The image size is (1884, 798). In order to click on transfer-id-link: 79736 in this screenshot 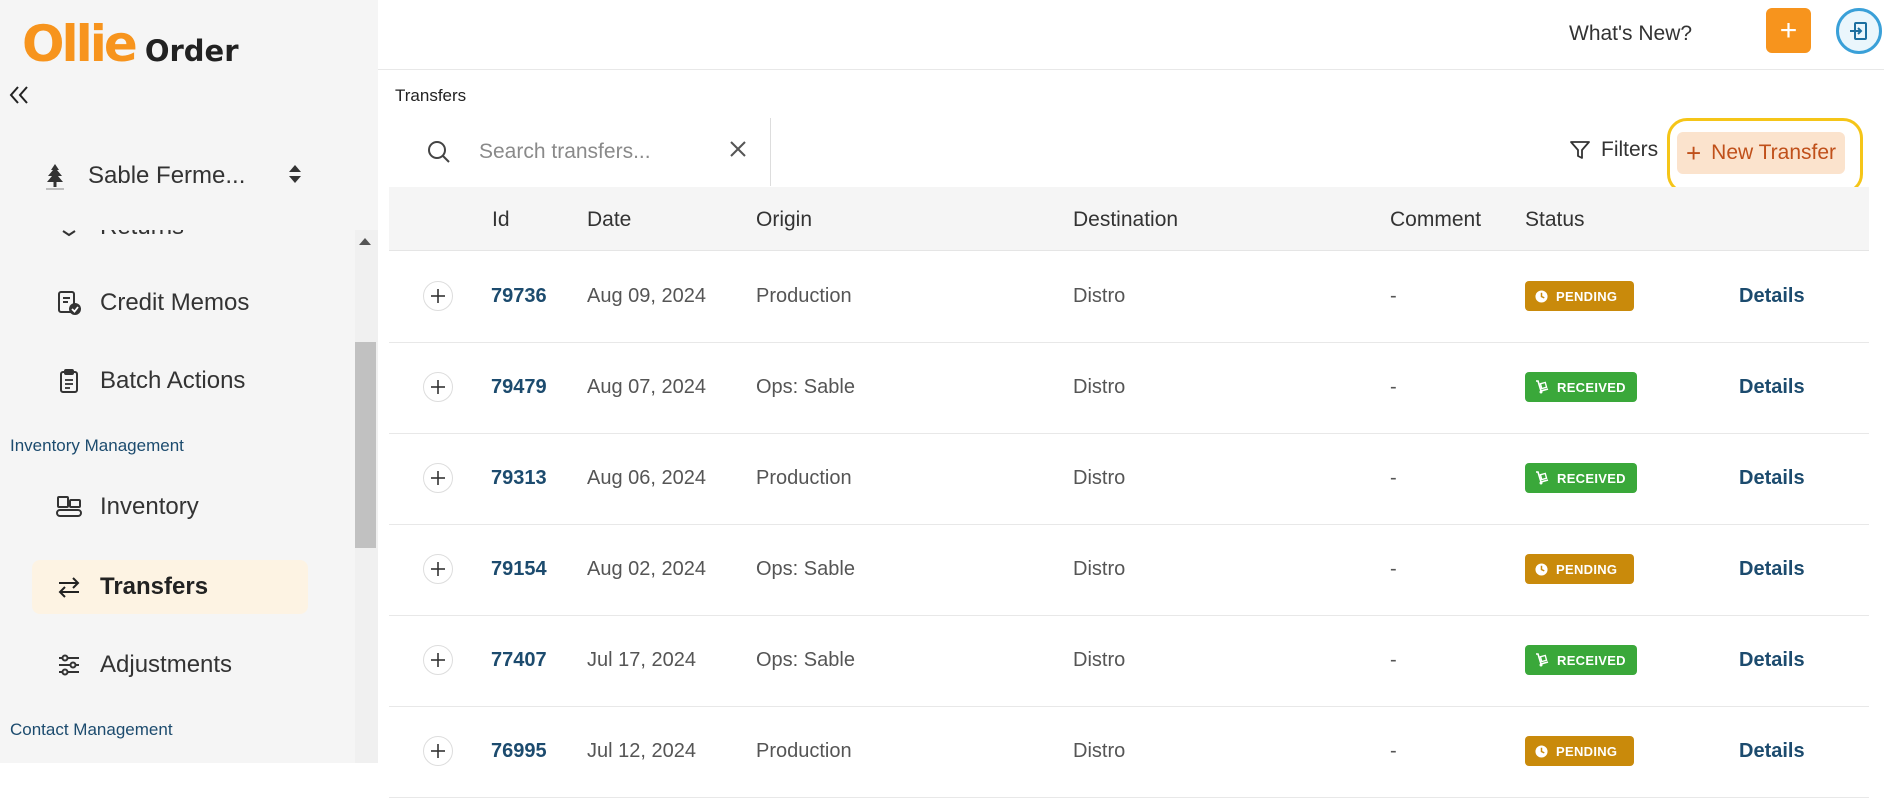, I will do `click(519, 296)`.